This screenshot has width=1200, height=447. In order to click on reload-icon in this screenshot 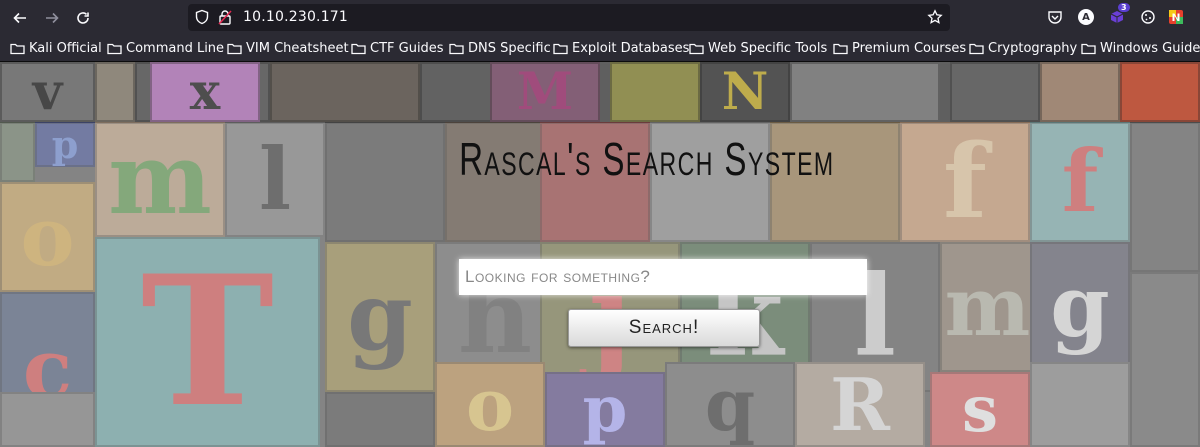, I will do `click(83, 18)`.